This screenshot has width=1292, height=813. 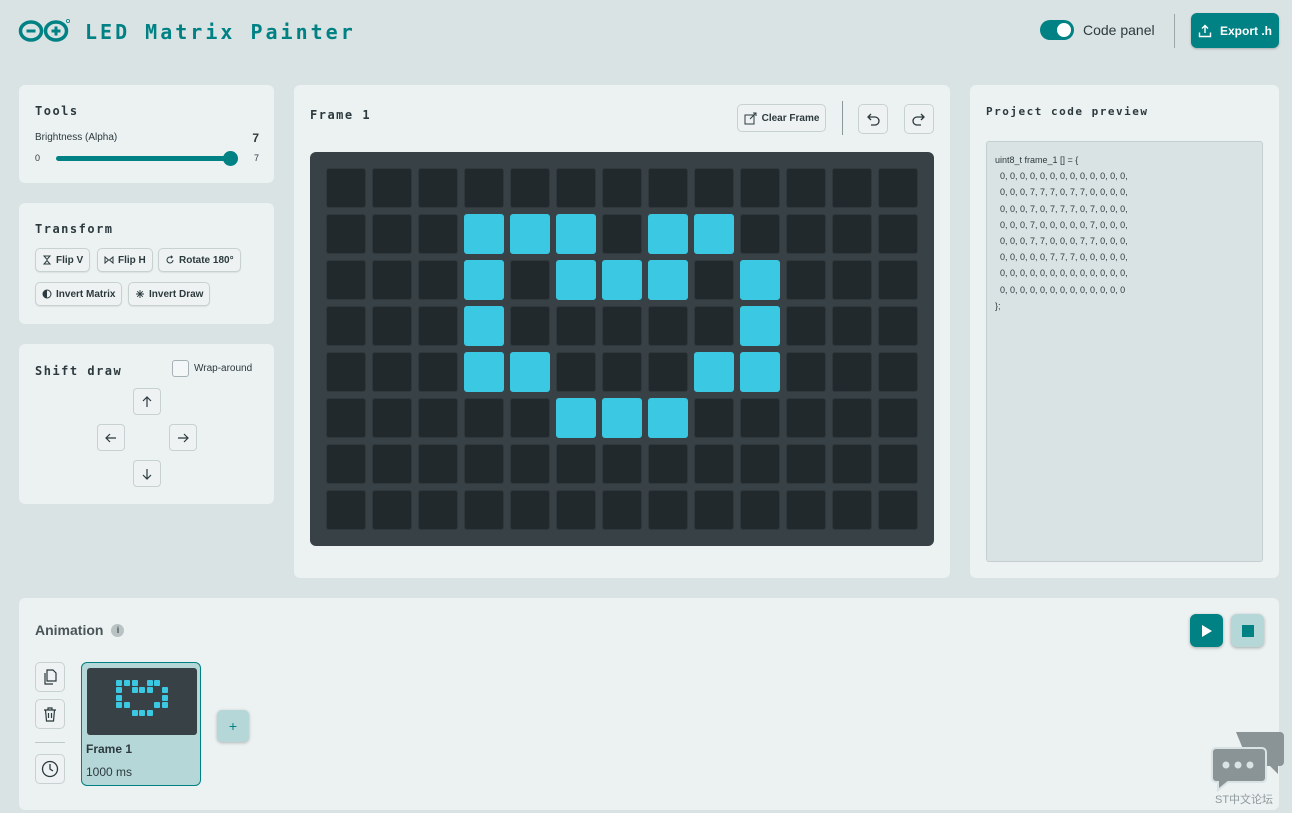 I want to click on code-panel-toggle, so click(x=1057, y=30).